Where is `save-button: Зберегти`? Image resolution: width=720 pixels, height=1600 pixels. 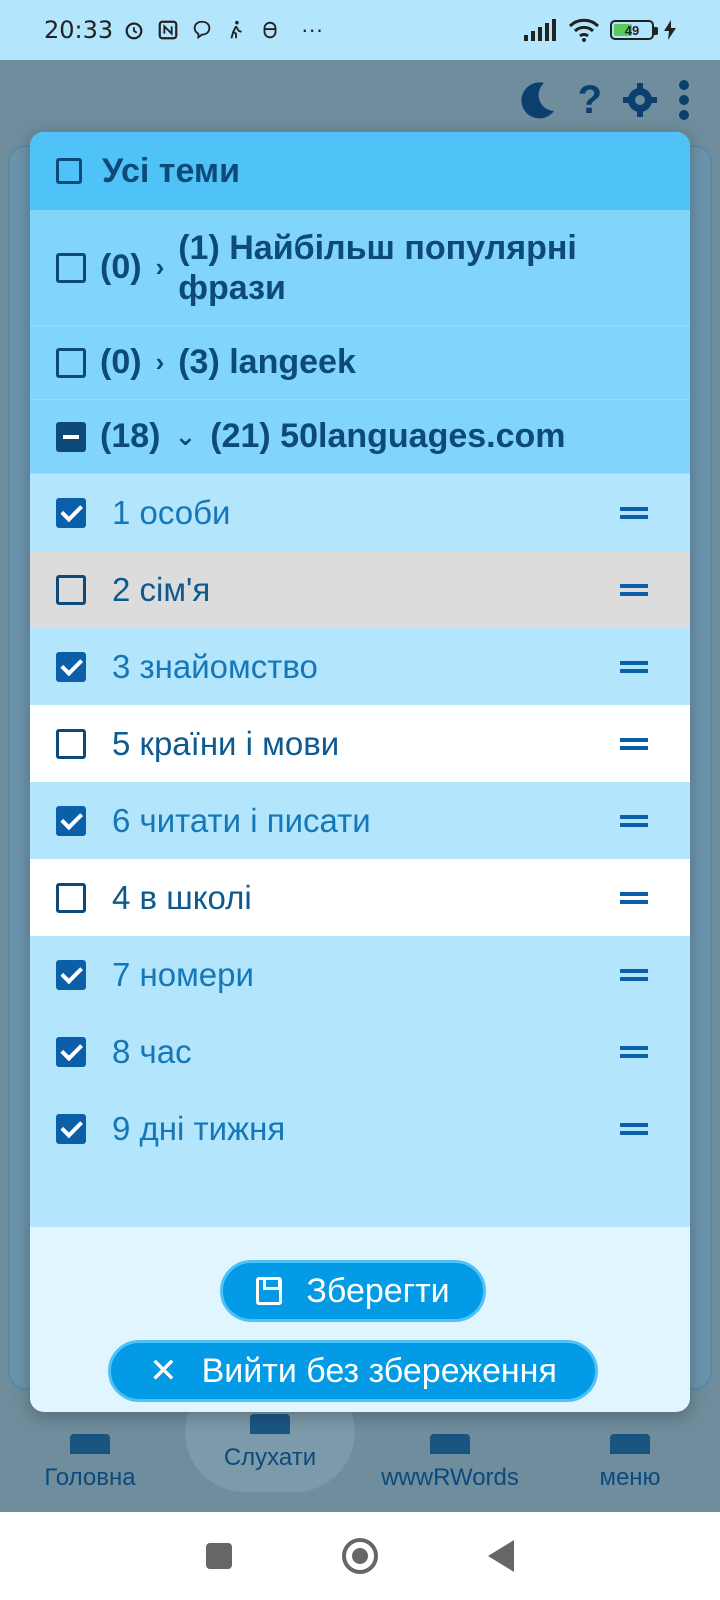 save-button: Зберегти is located at coordinates (353, 1291).